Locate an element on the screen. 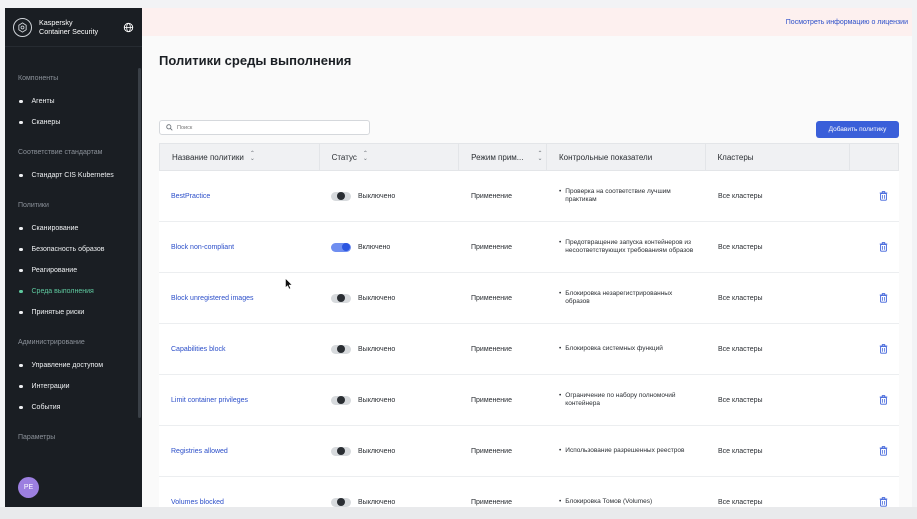 Image resolution: width=917 pixels, height=519 pixels. column-header-name: Название политики ⌃ ⌄ is located at coordinates (240, 157).